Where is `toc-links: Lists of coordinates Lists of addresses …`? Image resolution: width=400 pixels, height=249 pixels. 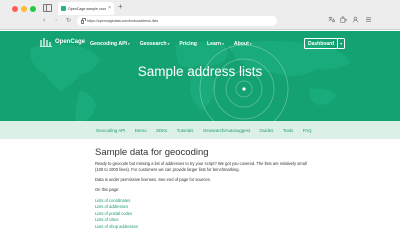 toc-links: Lists of coordinates Lists of addresses … is located at coordinates (202, 214).